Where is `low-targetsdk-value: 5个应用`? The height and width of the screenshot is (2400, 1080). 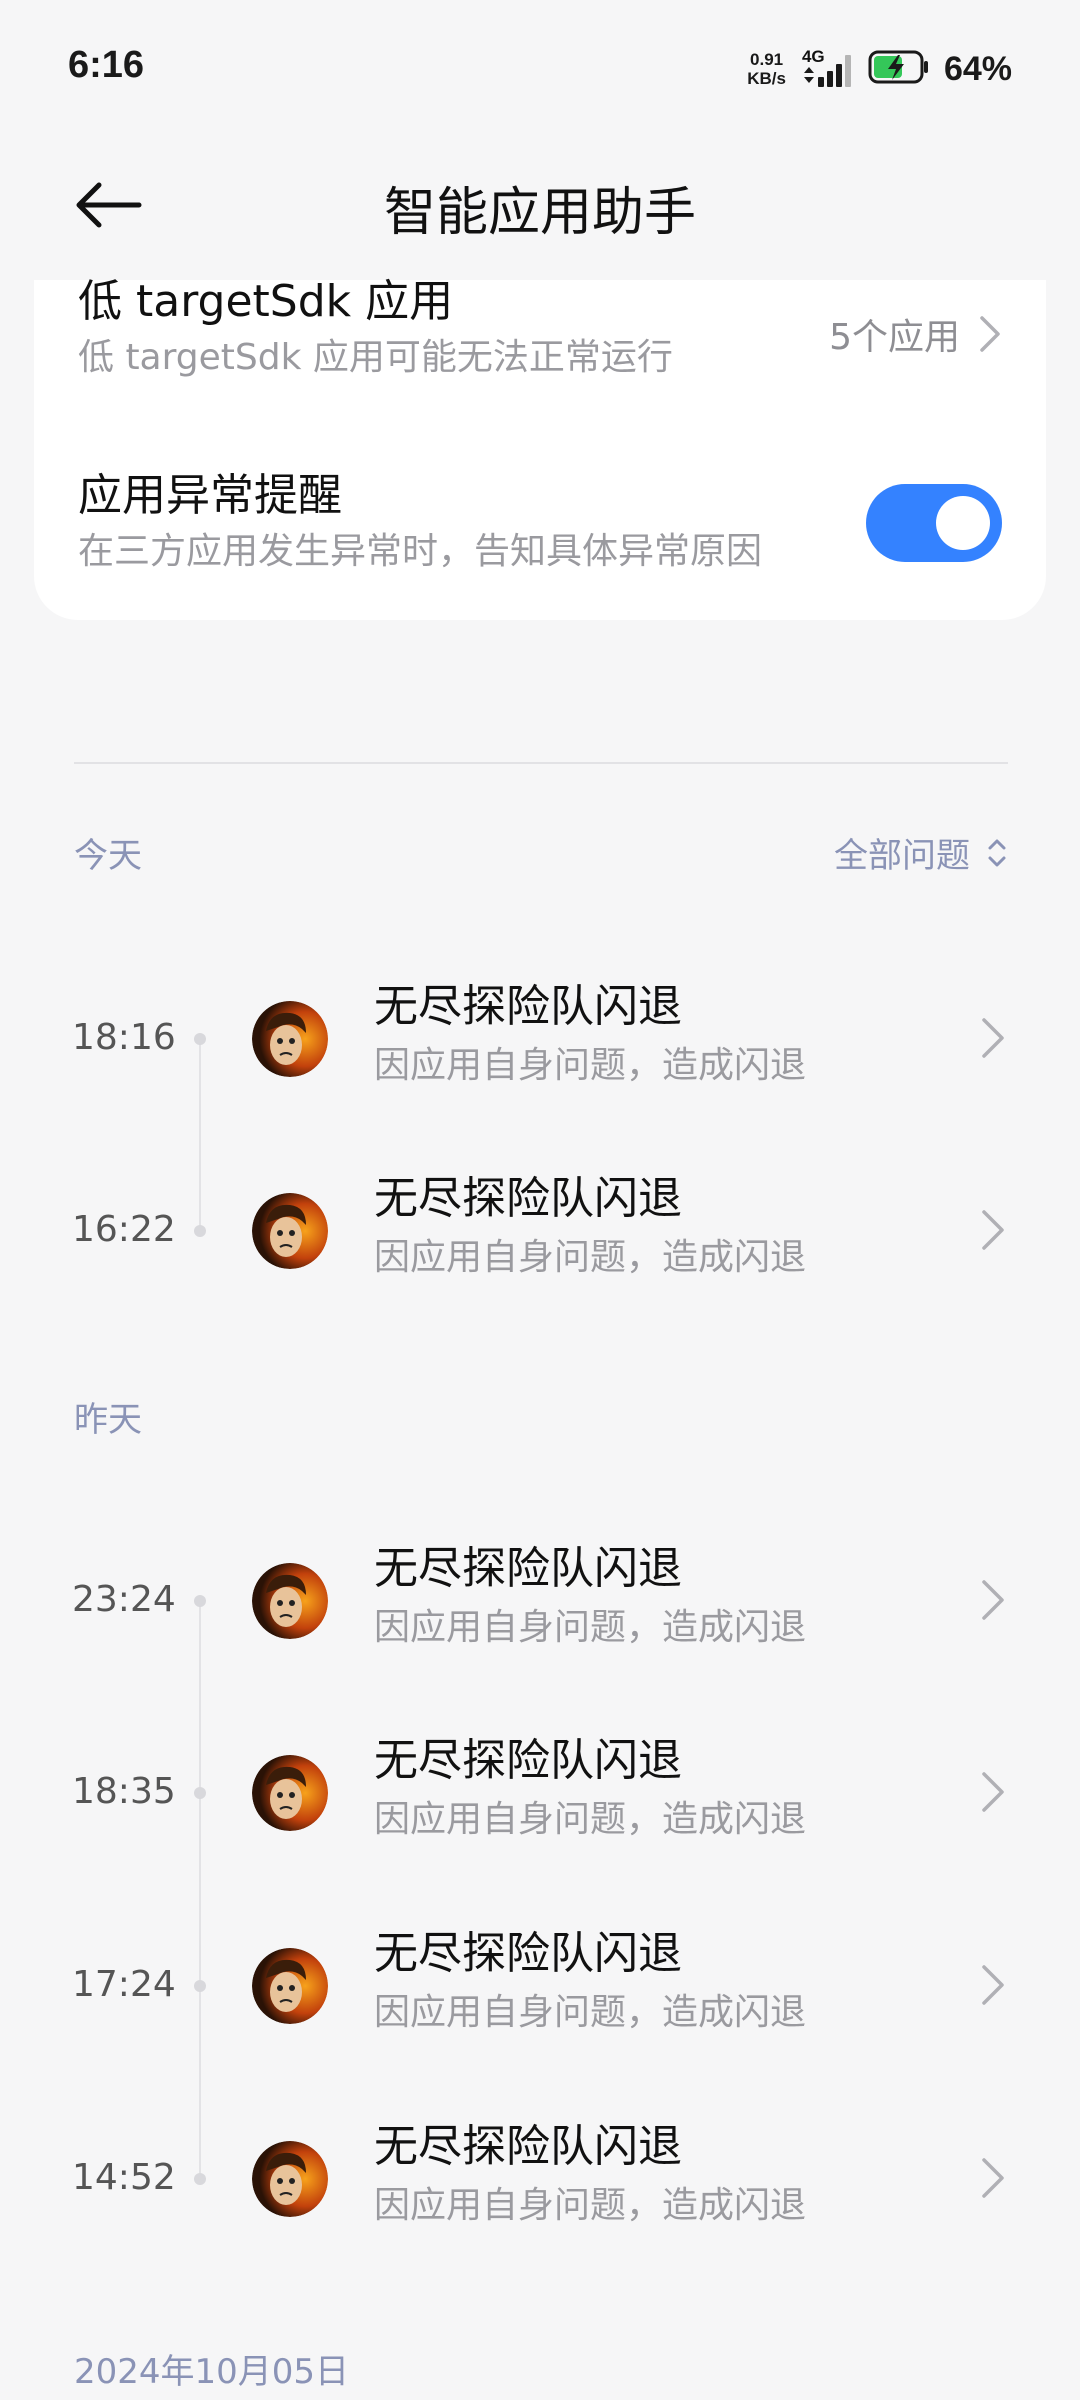
low-targetsdk-value: 5个应用 is located at coordinates (915, 334).